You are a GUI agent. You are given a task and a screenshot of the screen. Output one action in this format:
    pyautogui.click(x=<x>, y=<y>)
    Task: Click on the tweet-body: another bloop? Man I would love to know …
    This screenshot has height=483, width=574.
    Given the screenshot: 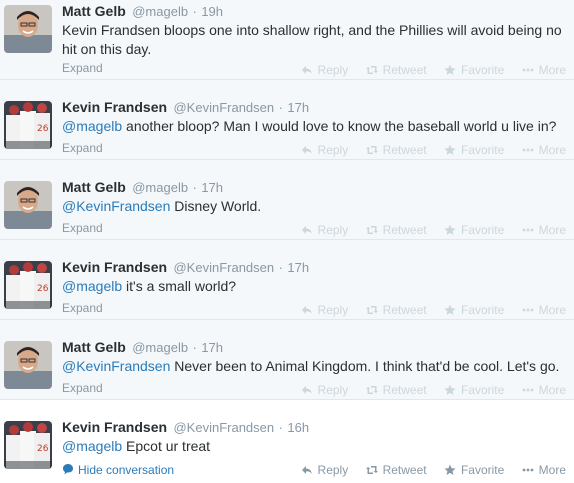 What is the action you would take?
    pyautogui.click(x=339, y=126)
    